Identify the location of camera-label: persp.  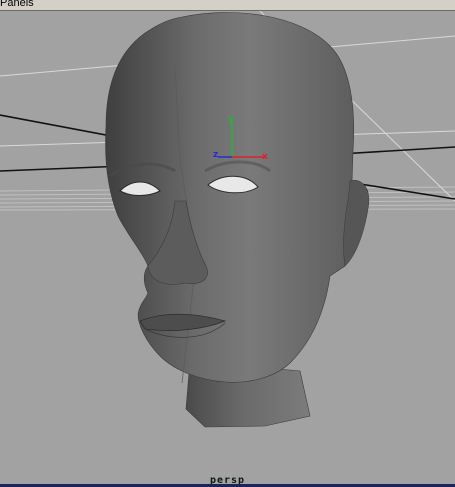
(227, 479).